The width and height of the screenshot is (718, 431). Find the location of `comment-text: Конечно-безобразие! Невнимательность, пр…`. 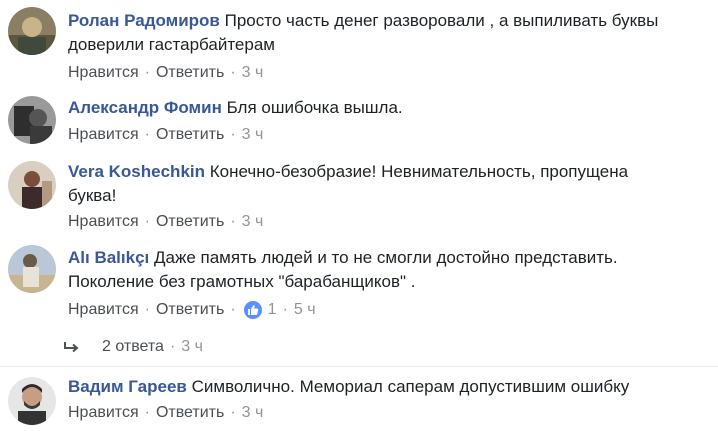

comment-text: Конечно-безобразие! Невнимательность, пр… is located at coordinates (419, 171).